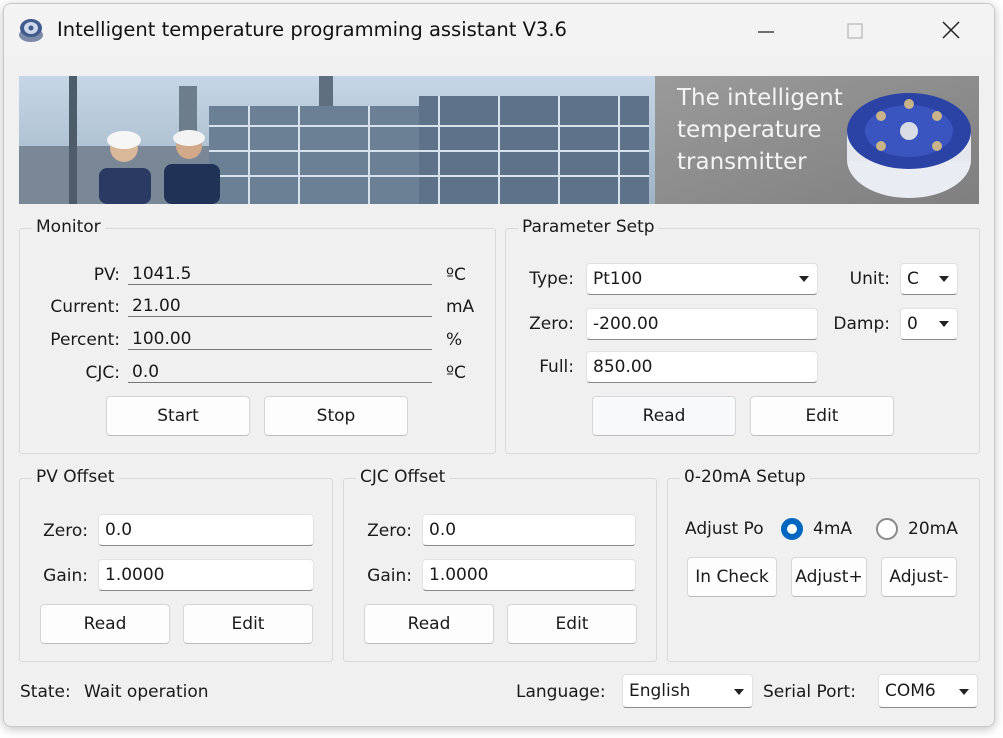 Image resolution: width=1003 pixels, height=738 pixels. Describe the element at coordinates (861, 324) in the screenshot. I see `damp-label: Damp:` at that location.